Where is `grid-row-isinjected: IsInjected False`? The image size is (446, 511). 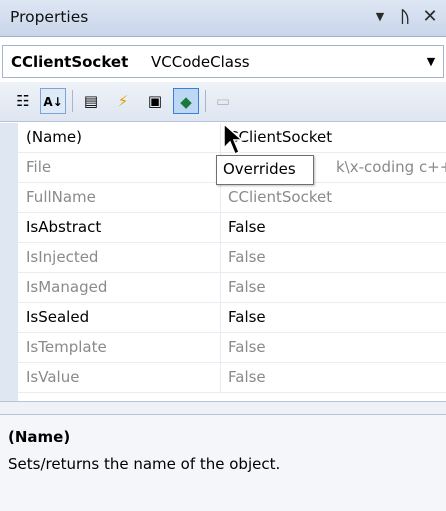
grid-row-isinjected: IsInjected False is located at coordinates (232, 258).